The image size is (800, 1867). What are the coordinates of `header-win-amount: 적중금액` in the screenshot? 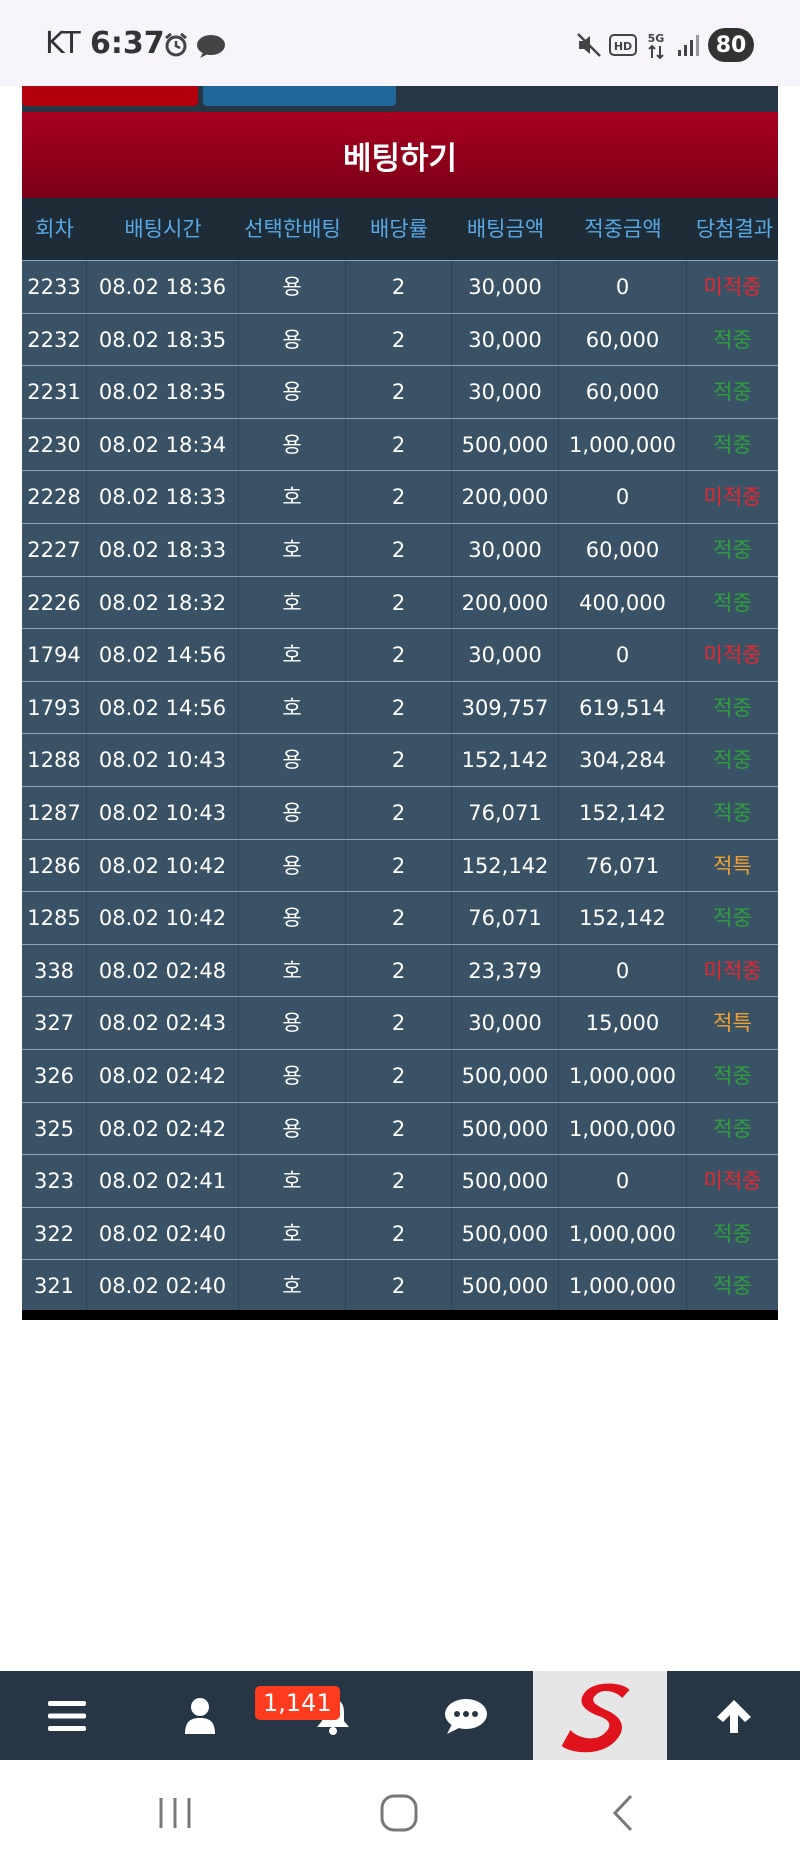 It's located at (623, 229).